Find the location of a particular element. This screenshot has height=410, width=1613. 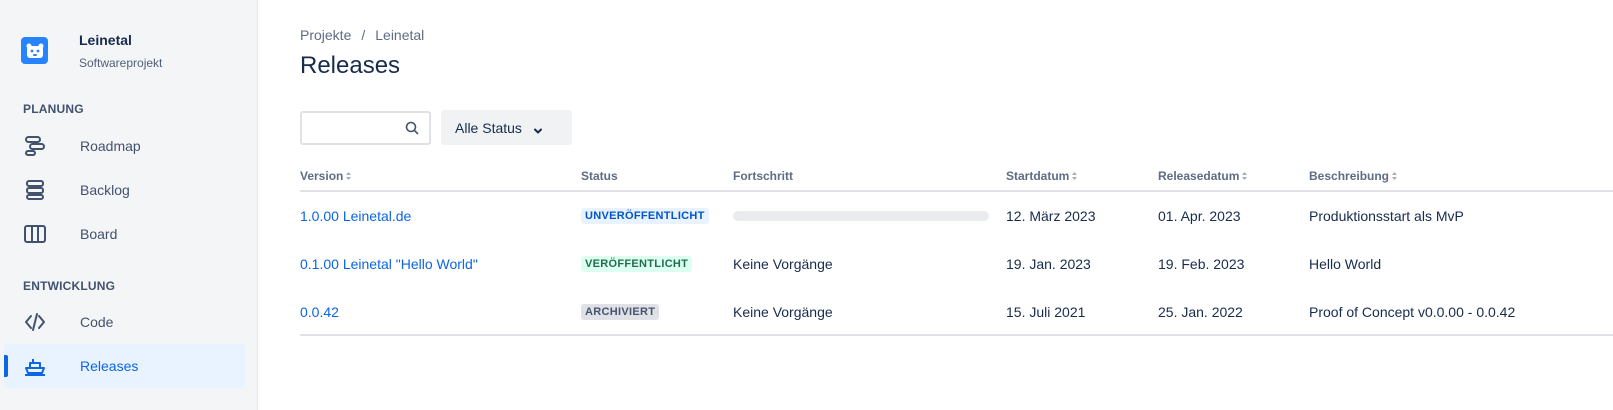

column-header-label: Status is located at coordinates (599, 176).